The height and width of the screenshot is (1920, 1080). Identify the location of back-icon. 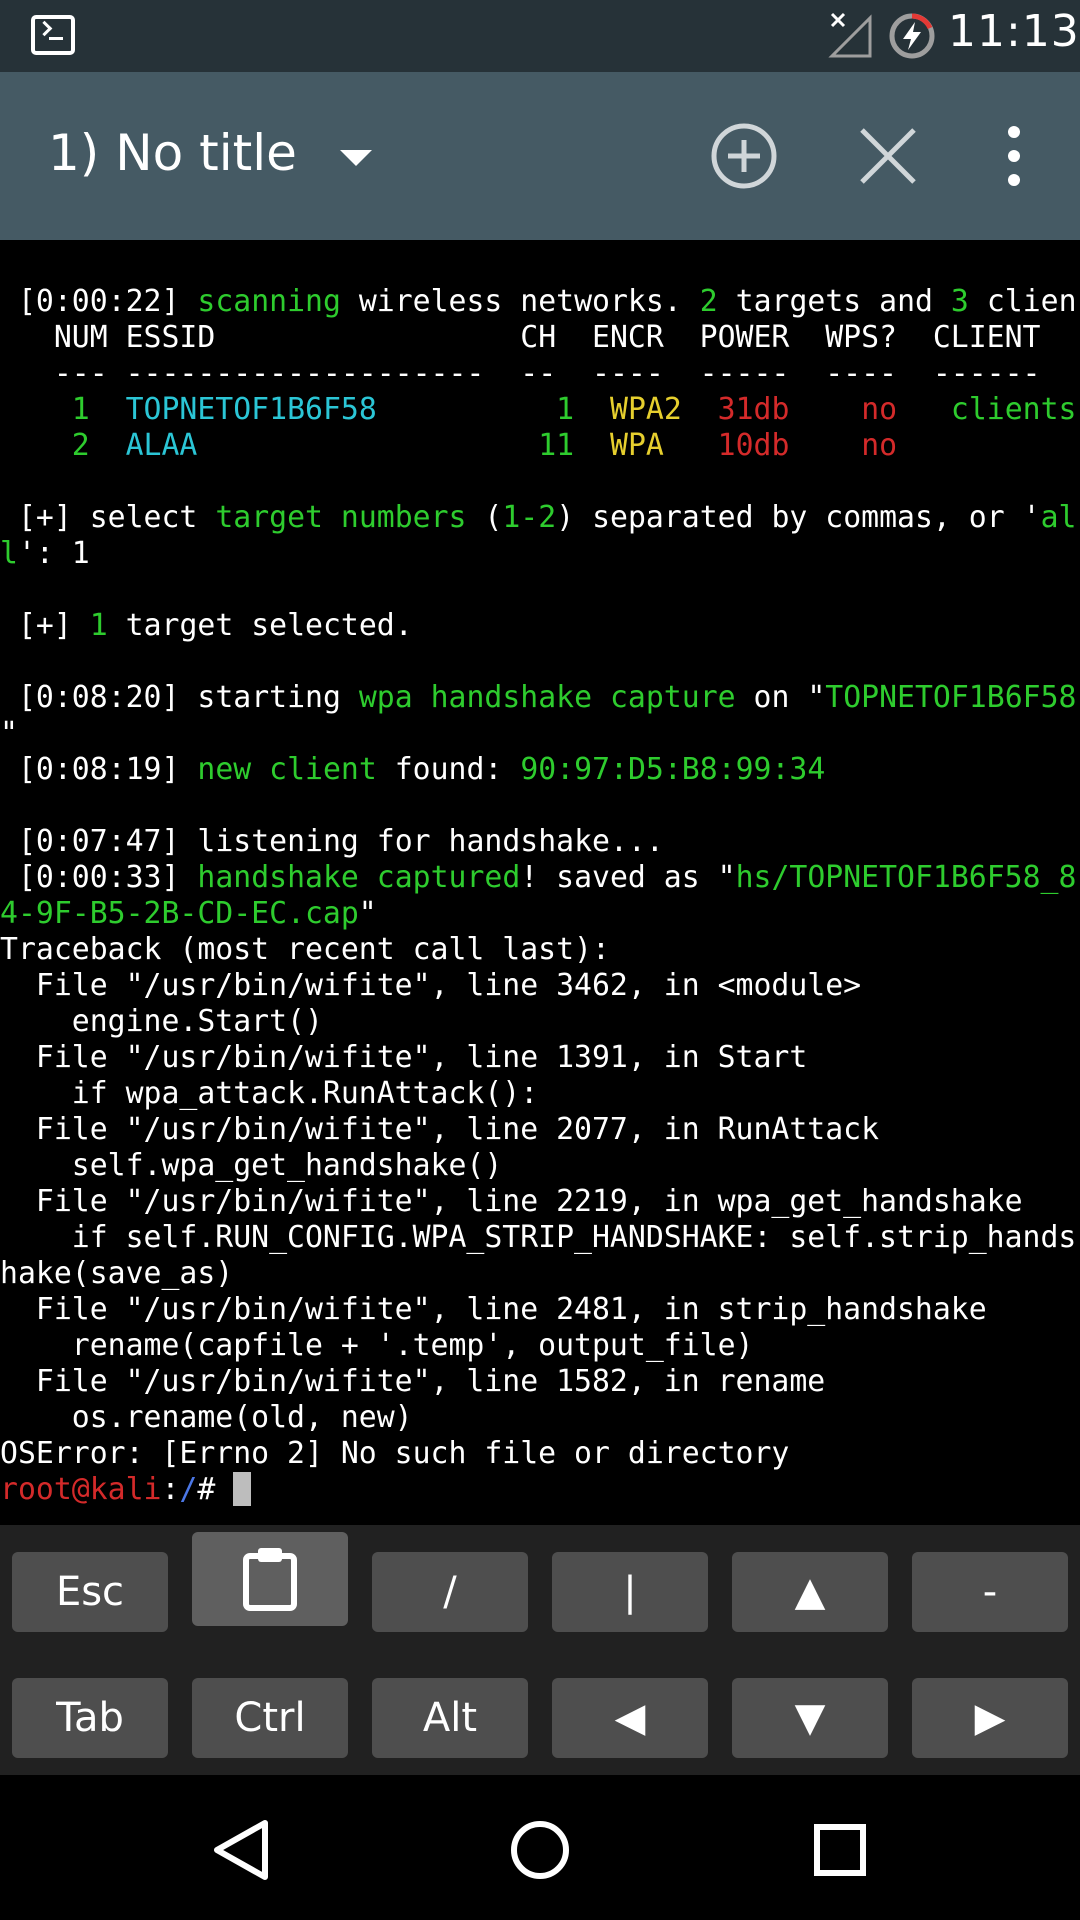
(240, 1850).